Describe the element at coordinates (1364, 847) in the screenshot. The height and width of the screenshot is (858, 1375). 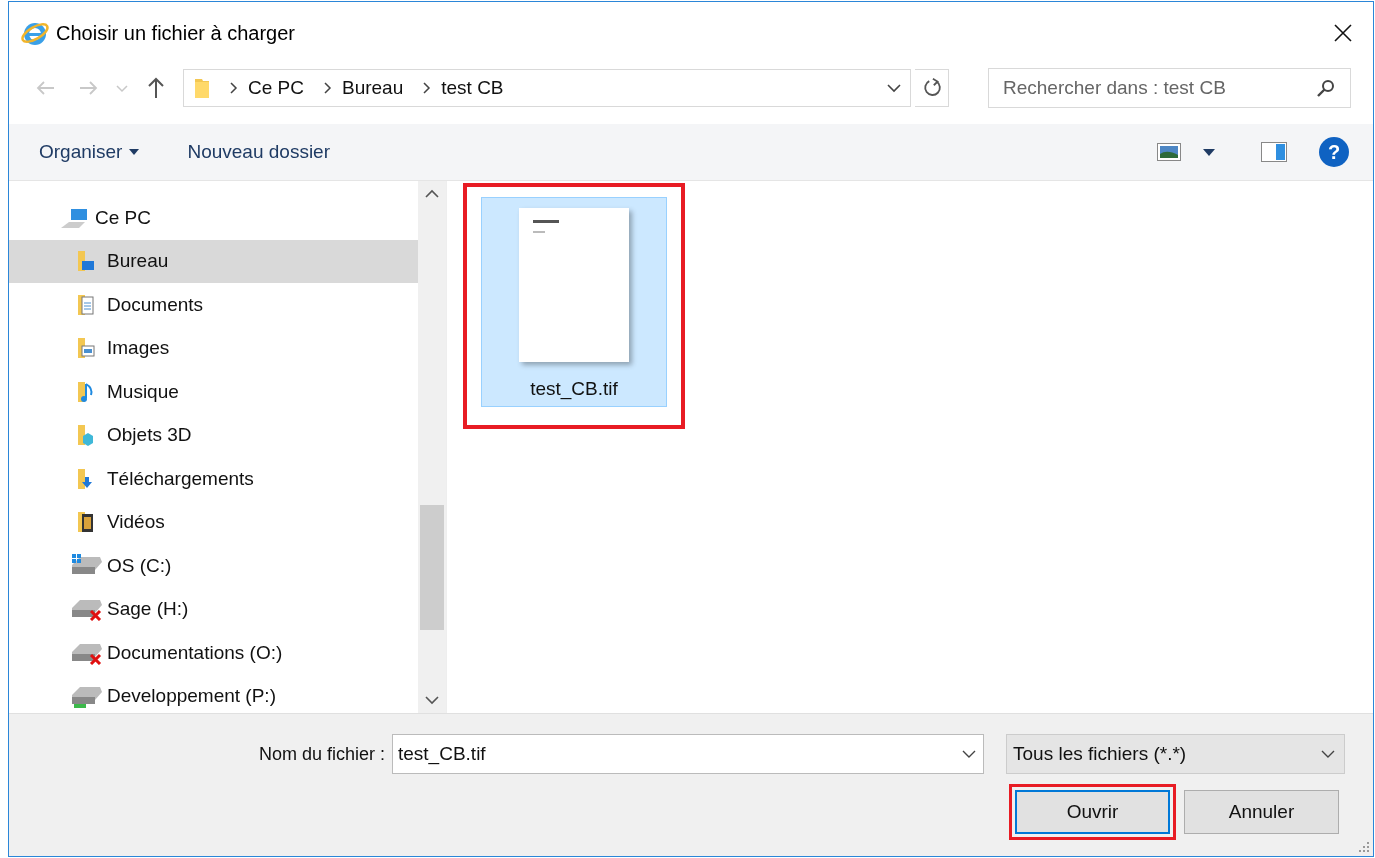
I see `resize-grip-icon` at that location.